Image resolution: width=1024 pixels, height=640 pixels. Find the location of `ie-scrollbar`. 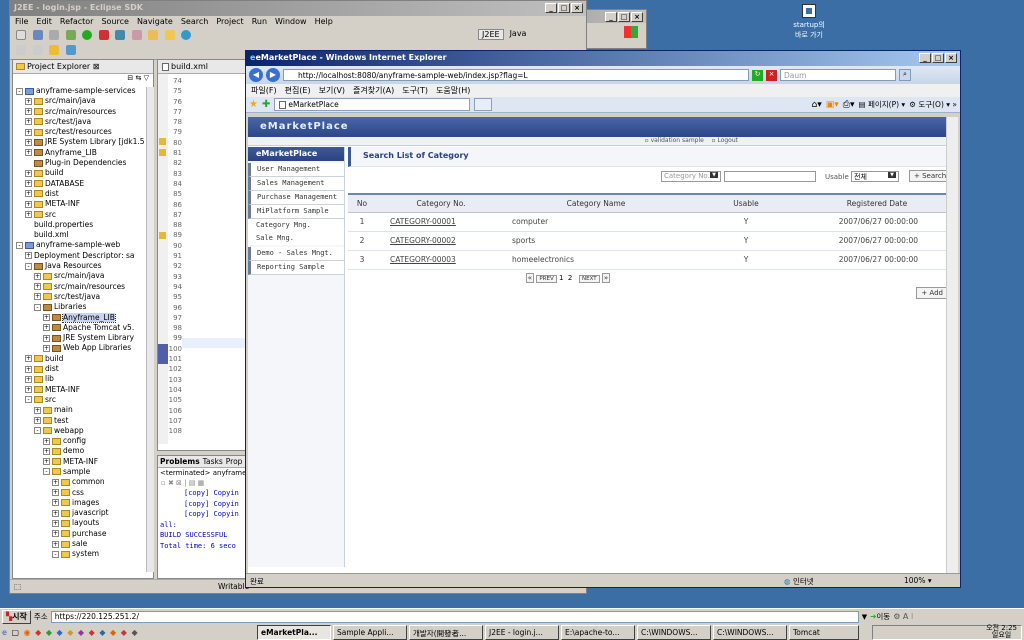

ie-scrollbar is located at coordinates (952, 345).